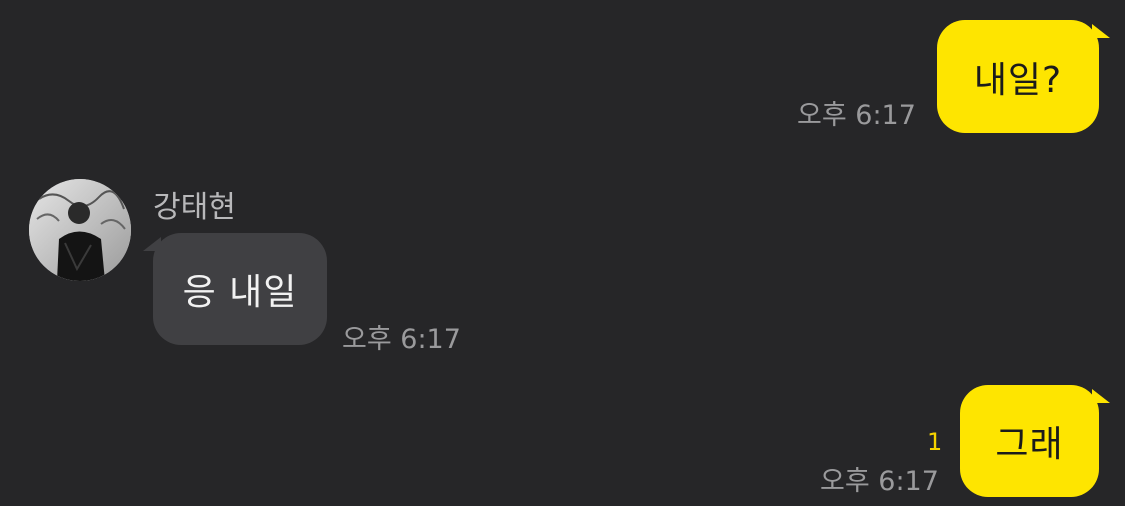  Describe the element at coordinates (935, 442) in the screenshot. I see `unread-count: 1` at that location.